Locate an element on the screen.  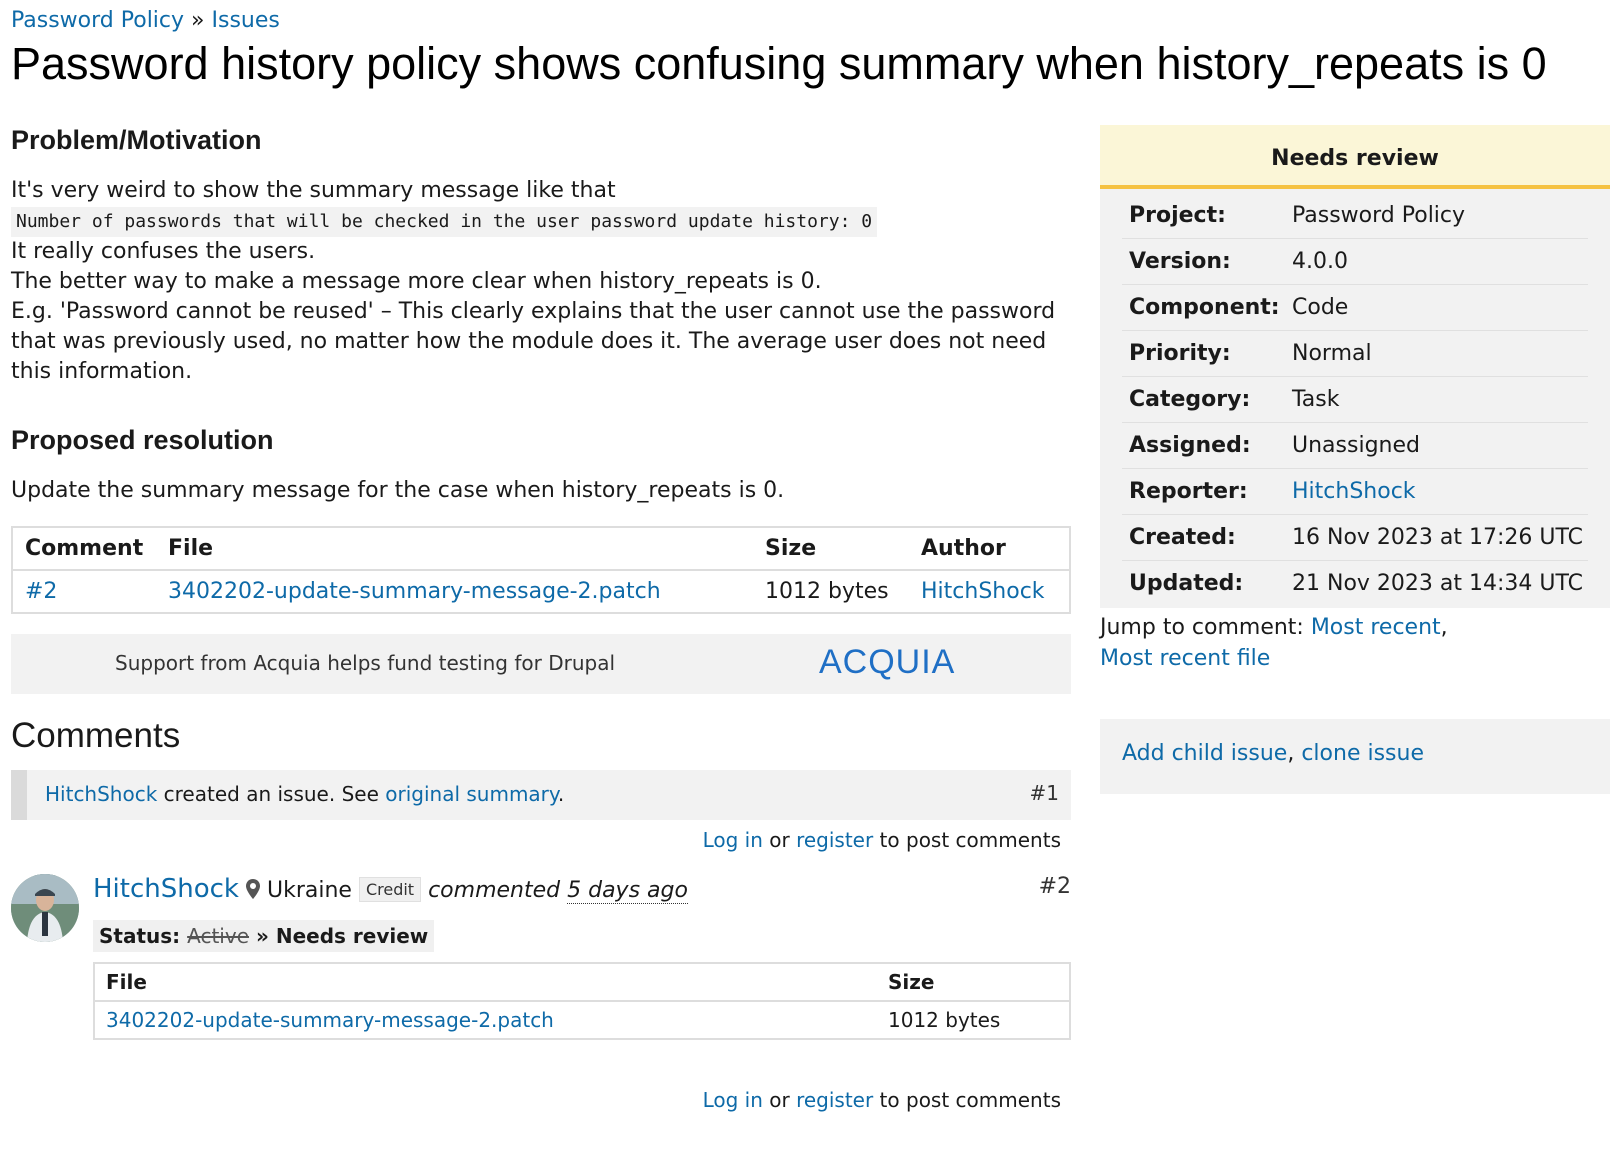
credit-badge: Credit is located at coordinates (390, 889).